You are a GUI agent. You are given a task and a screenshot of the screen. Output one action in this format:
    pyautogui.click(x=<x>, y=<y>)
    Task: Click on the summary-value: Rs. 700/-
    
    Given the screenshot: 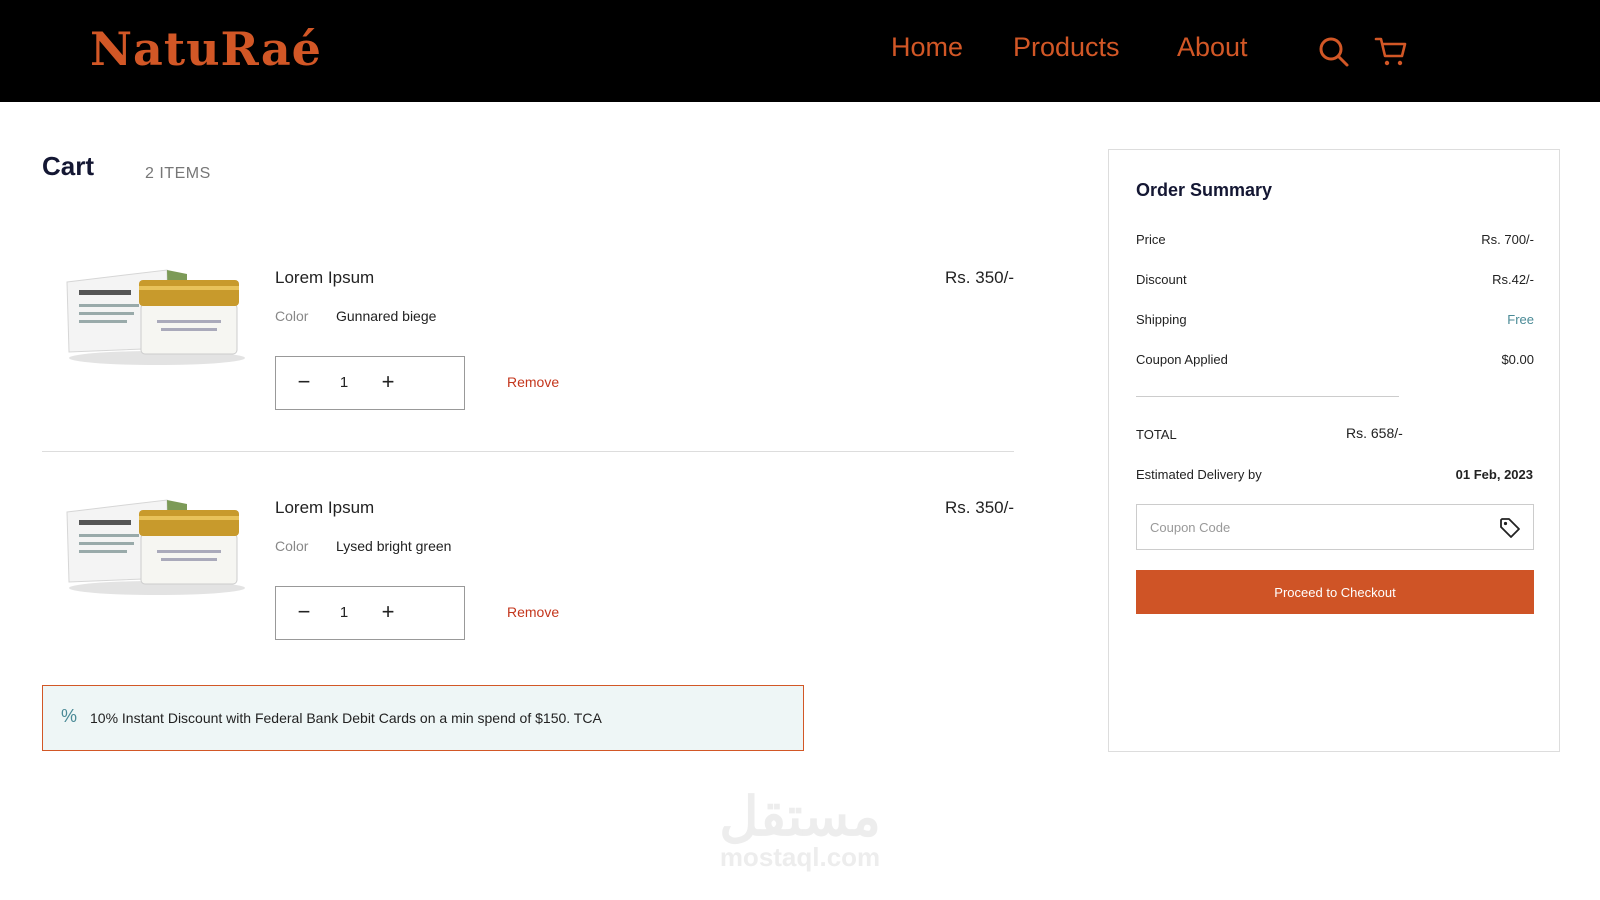 What is the action you would take?
    pyautogui.click(x=1507, y=239)
    